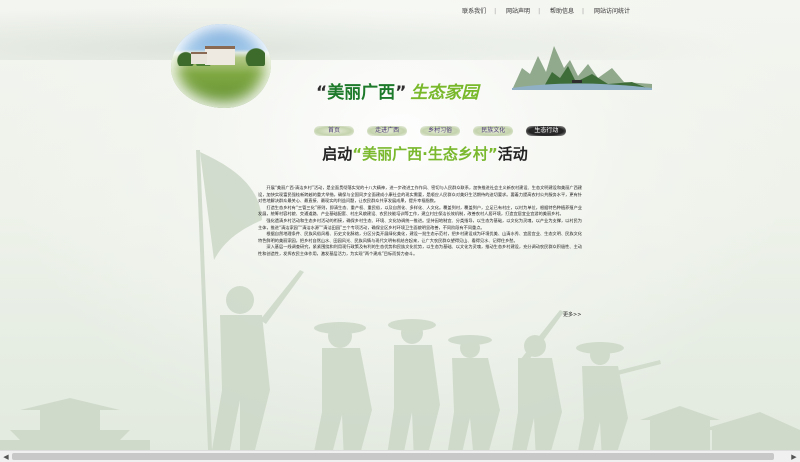  What do you see at coordinates (361, 93) in the screenshot?
I see `banner-title-main: 美丽广西` at bounding box center [361, 93].